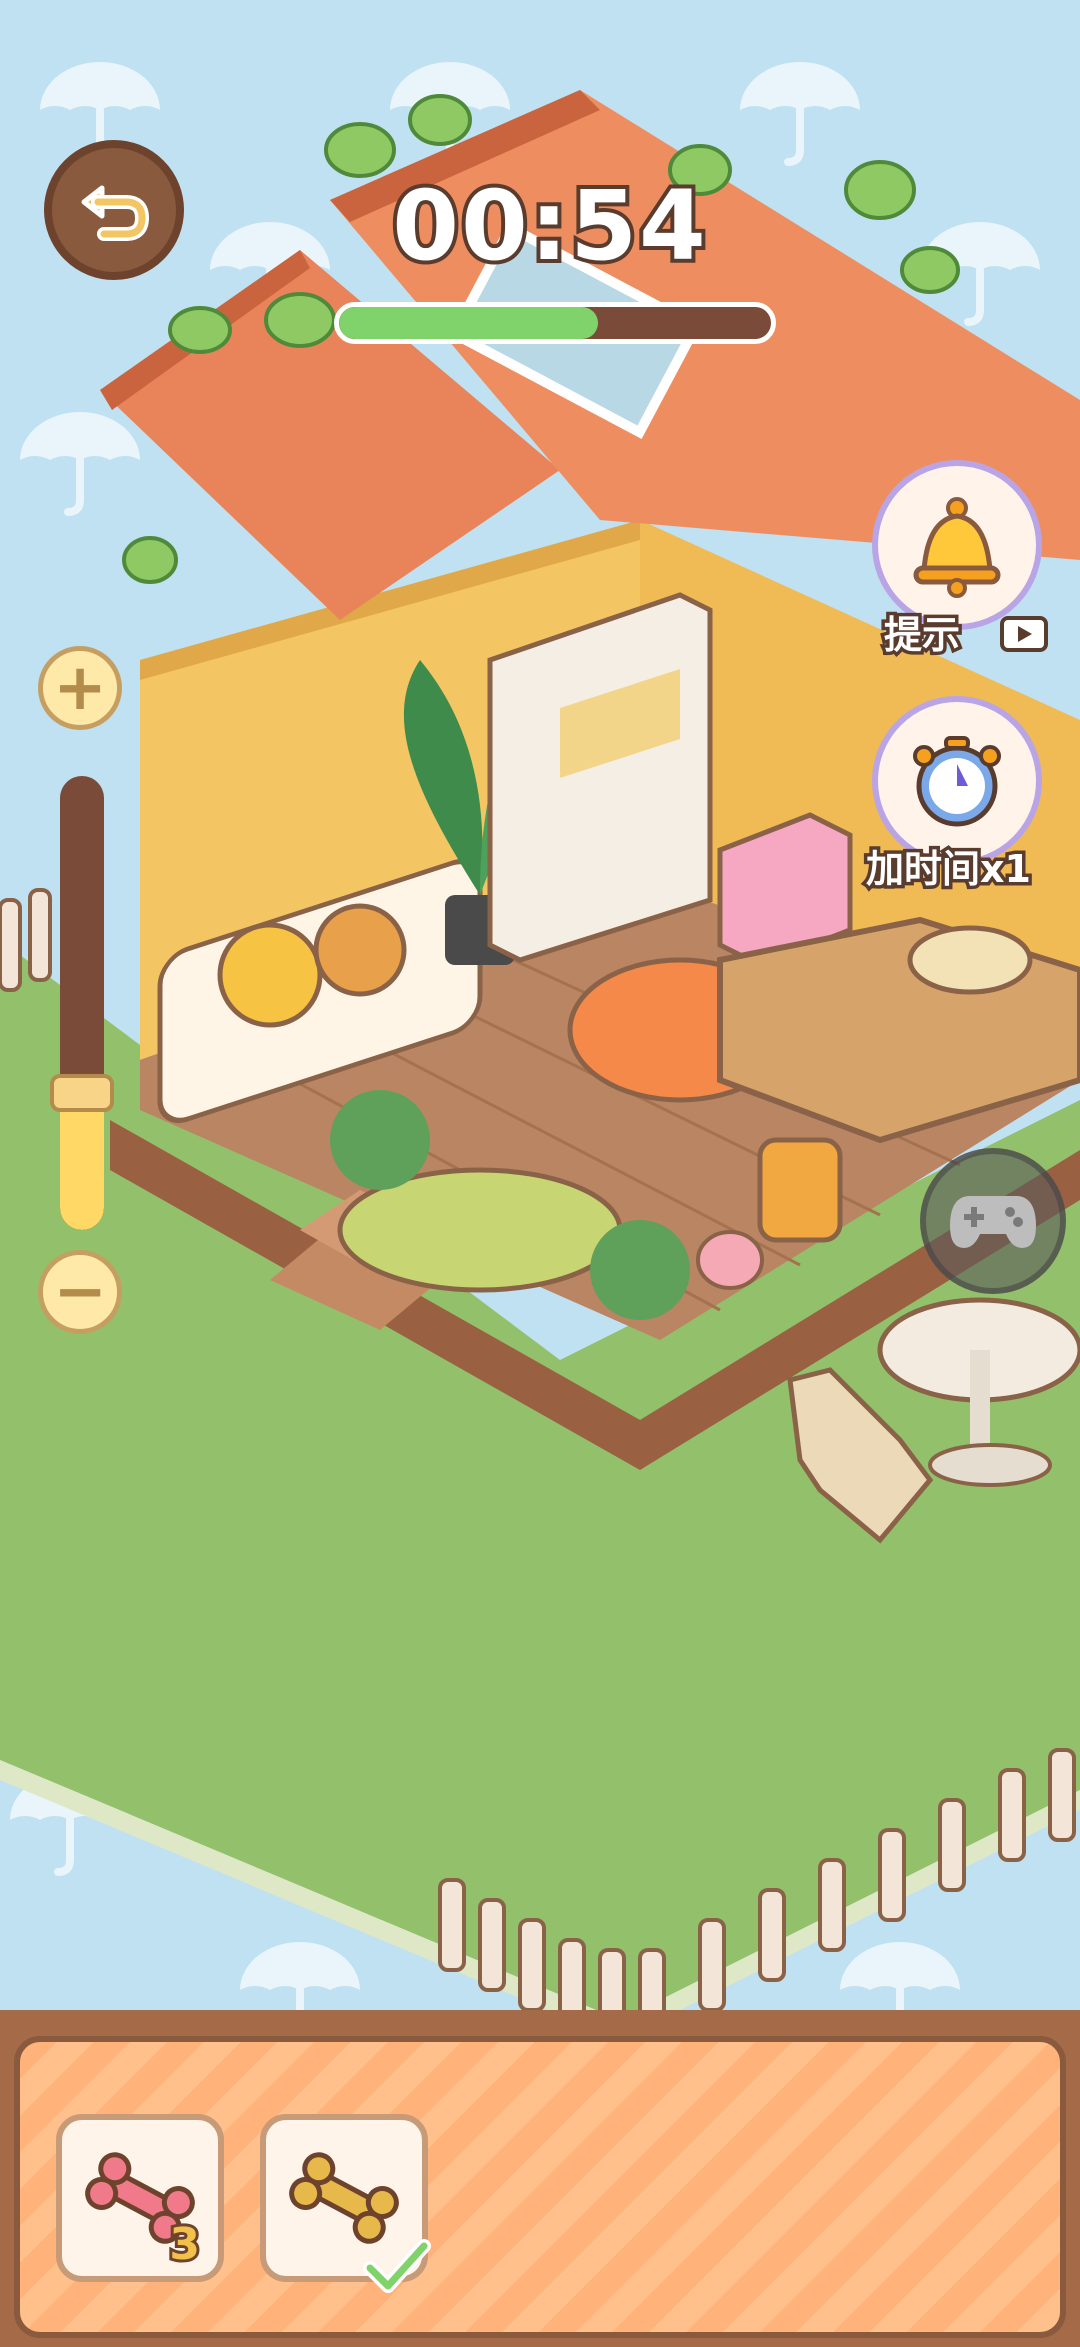 The width and height of the screenshot is (1080, 2347). I want to click on stopwatch-icon, so click(957, 781).